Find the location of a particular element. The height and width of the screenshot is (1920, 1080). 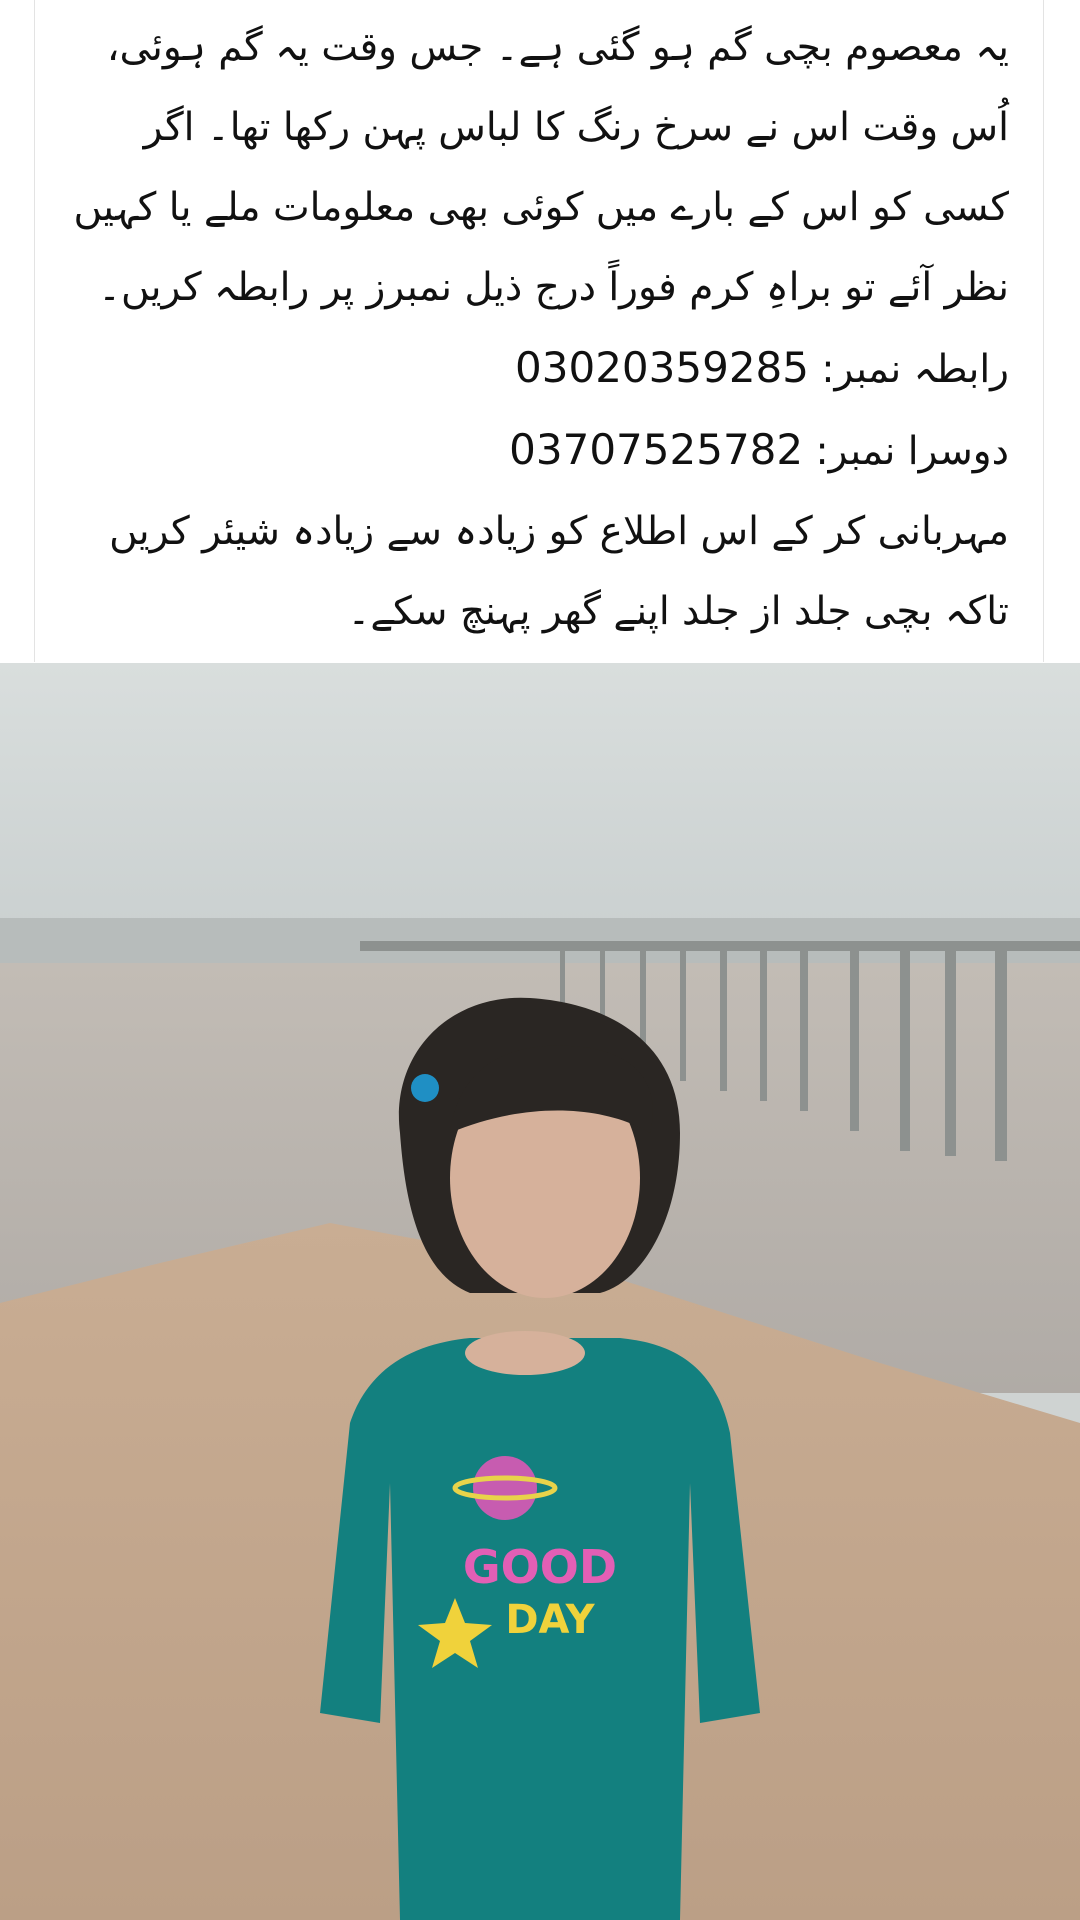

contact-label-primary: رابطہ نمبر: is located at coordinates (915, 369).